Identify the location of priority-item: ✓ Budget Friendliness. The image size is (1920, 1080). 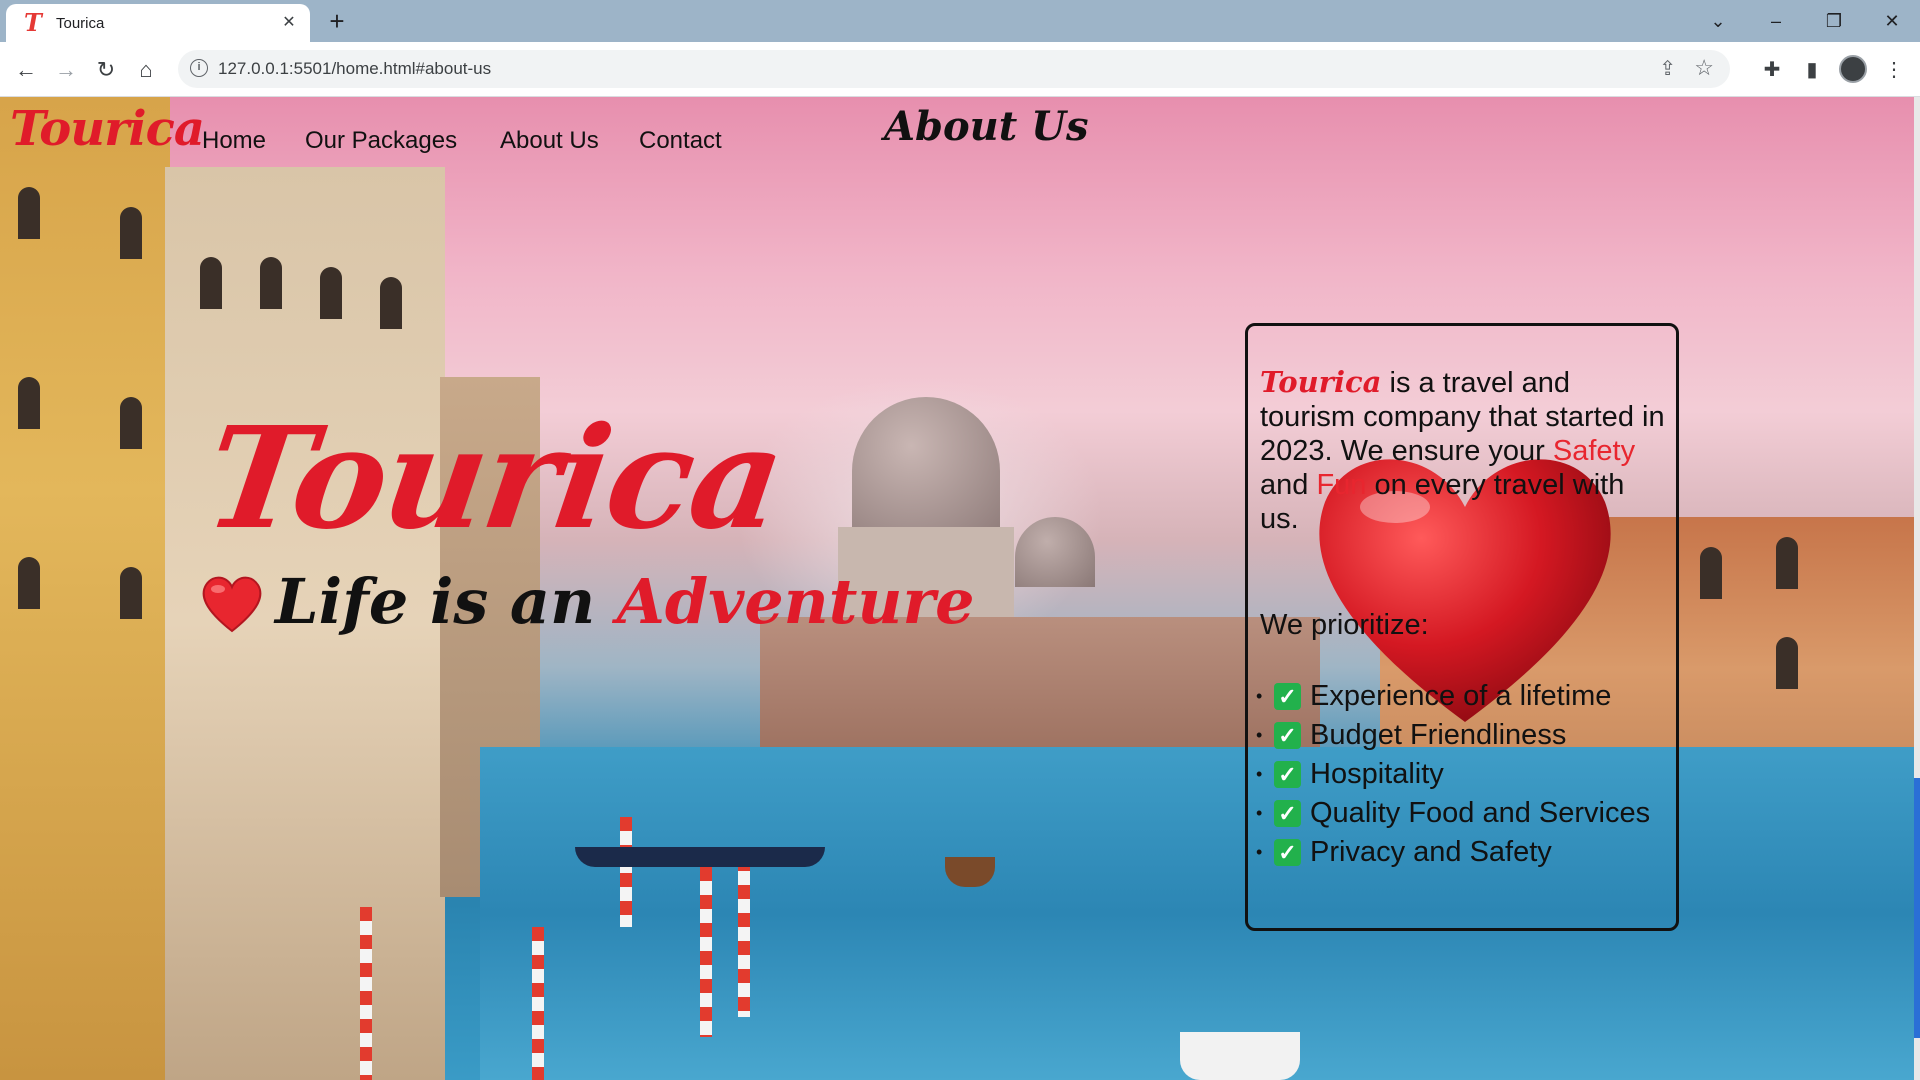
(1453, 735).